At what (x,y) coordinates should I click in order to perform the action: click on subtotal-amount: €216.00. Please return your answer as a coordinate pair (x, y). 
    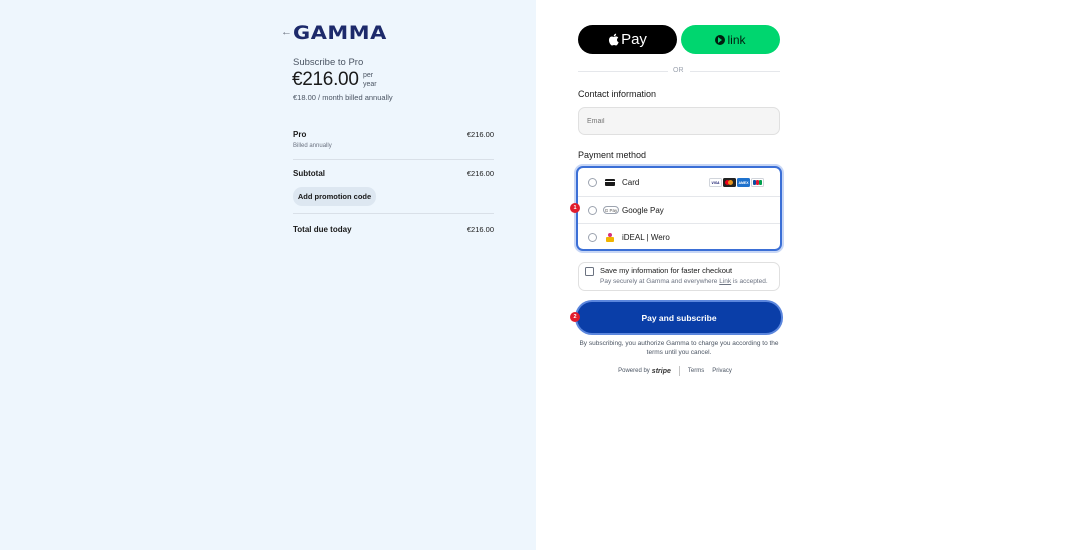
    Looking at the image, I should click on (480, 173).